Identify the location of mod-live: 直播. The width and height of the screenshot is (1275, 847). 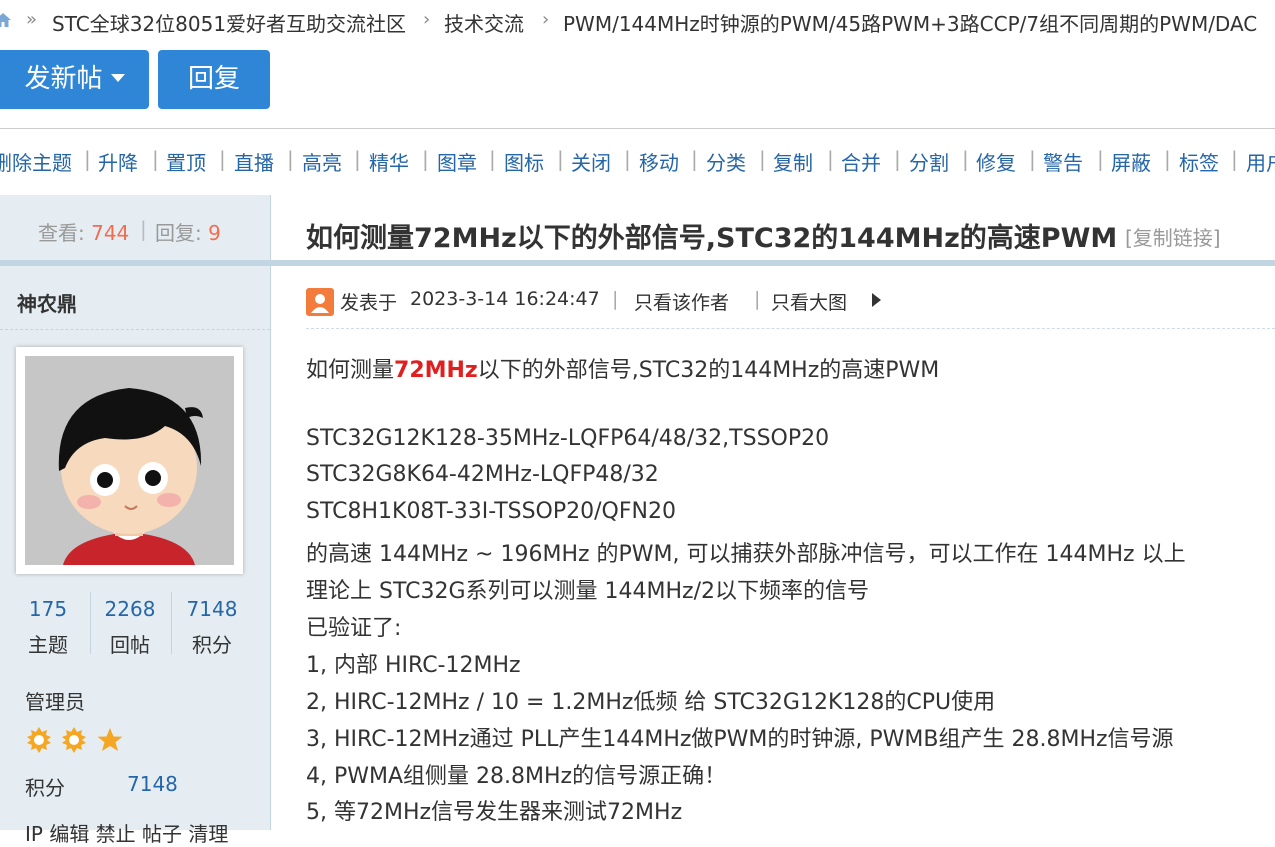
(254, 161).